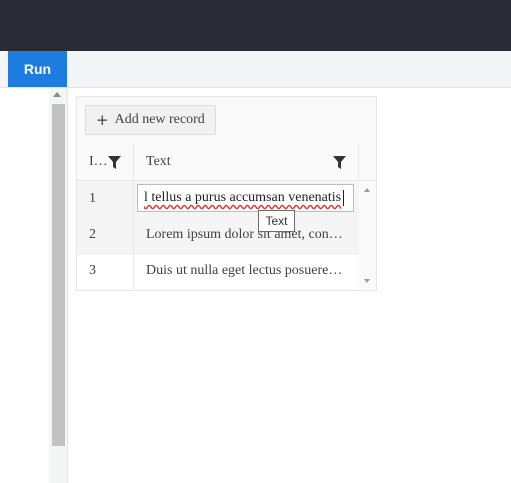 The height and width of the screenshot is (483, 511). I want to click on run-button: Run, so click(37, 69).